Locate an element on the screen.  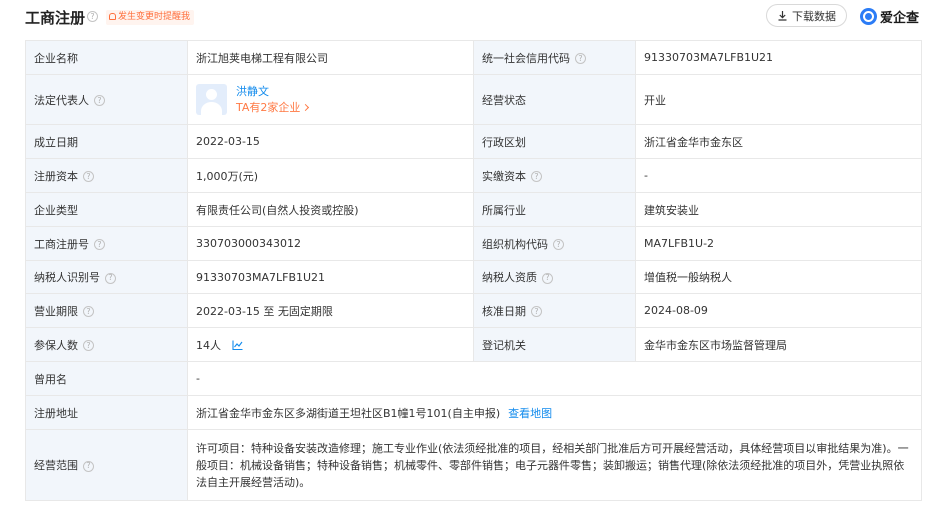
taxpayer-qual-label: 纳税人资质? is located at coordinates (554, 277).